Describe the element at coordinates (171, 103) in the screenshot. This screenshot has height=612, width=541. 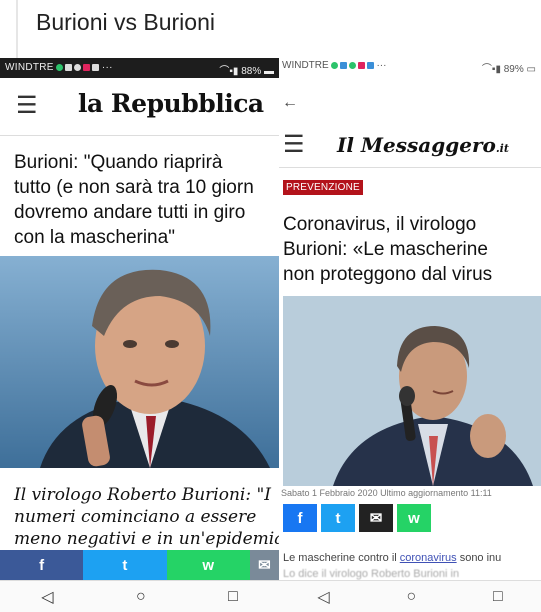
I see `brand-logo: la Repubblica` at that location.